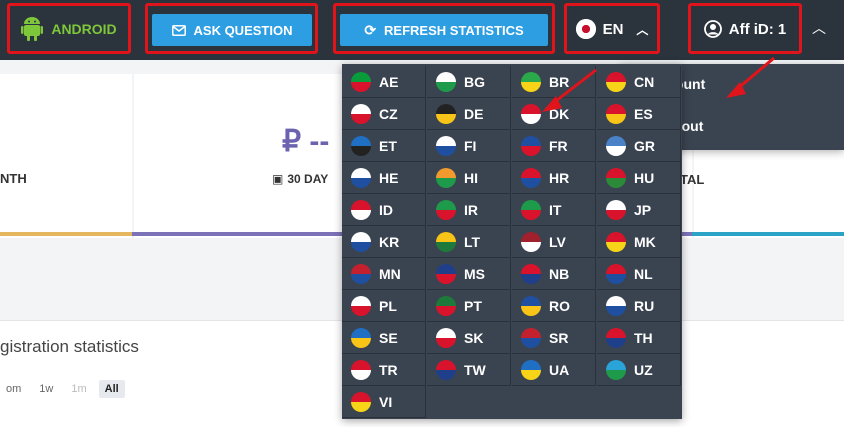 The width and height of the screenshot is (844, 427). Describe the element at coordinates (469, 210) in the screenshot. I see `language-option-ir: IR` at that location.